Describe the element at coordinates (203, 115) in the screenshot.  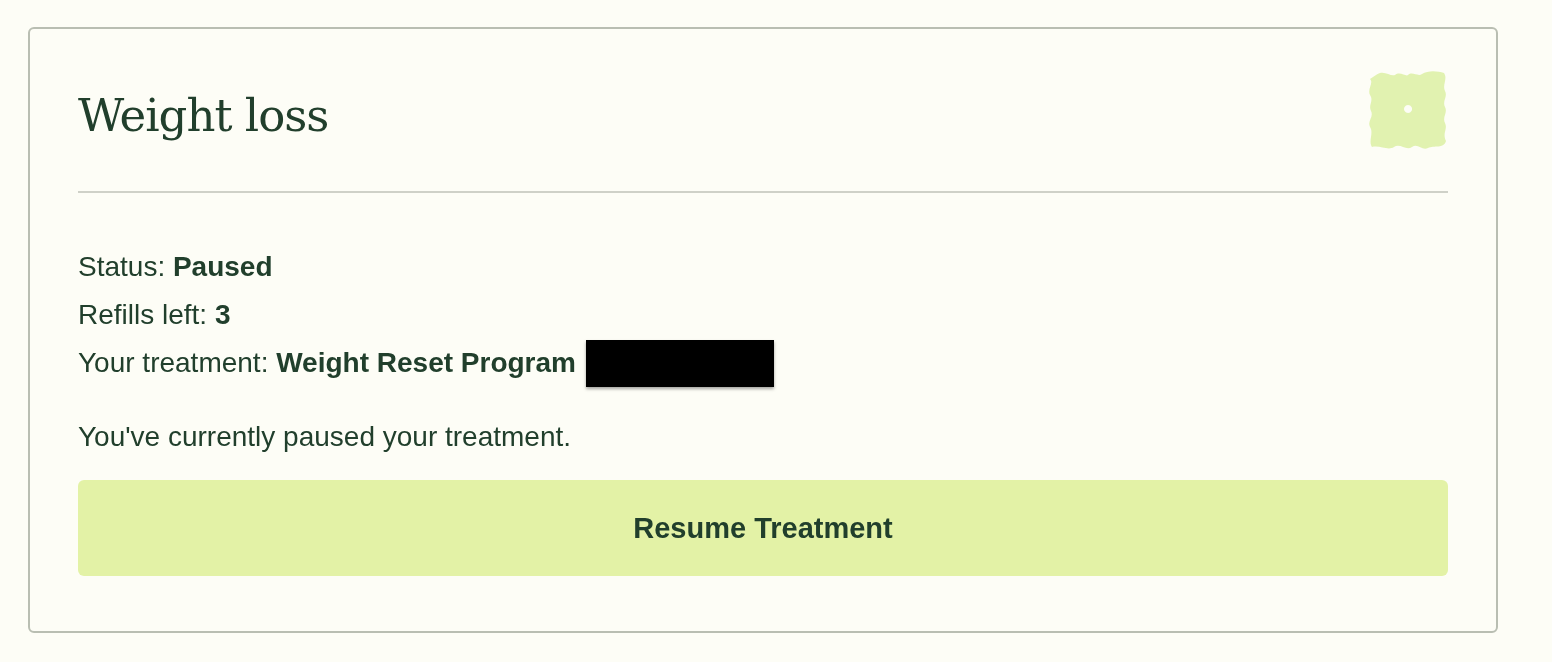
I see `card-title: Weight loss` at that location.